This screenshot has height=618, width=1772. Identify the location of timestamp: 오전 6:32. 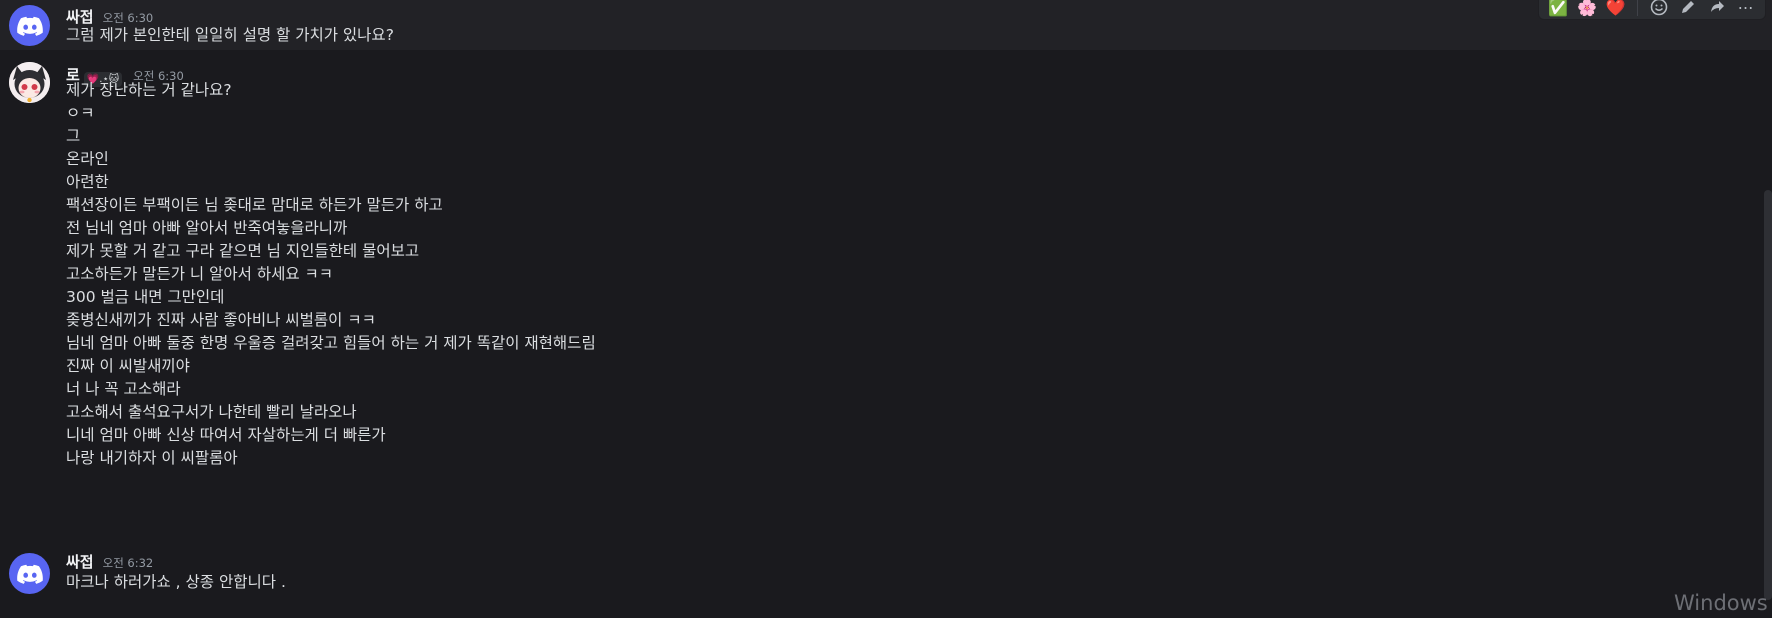
(128, 563).